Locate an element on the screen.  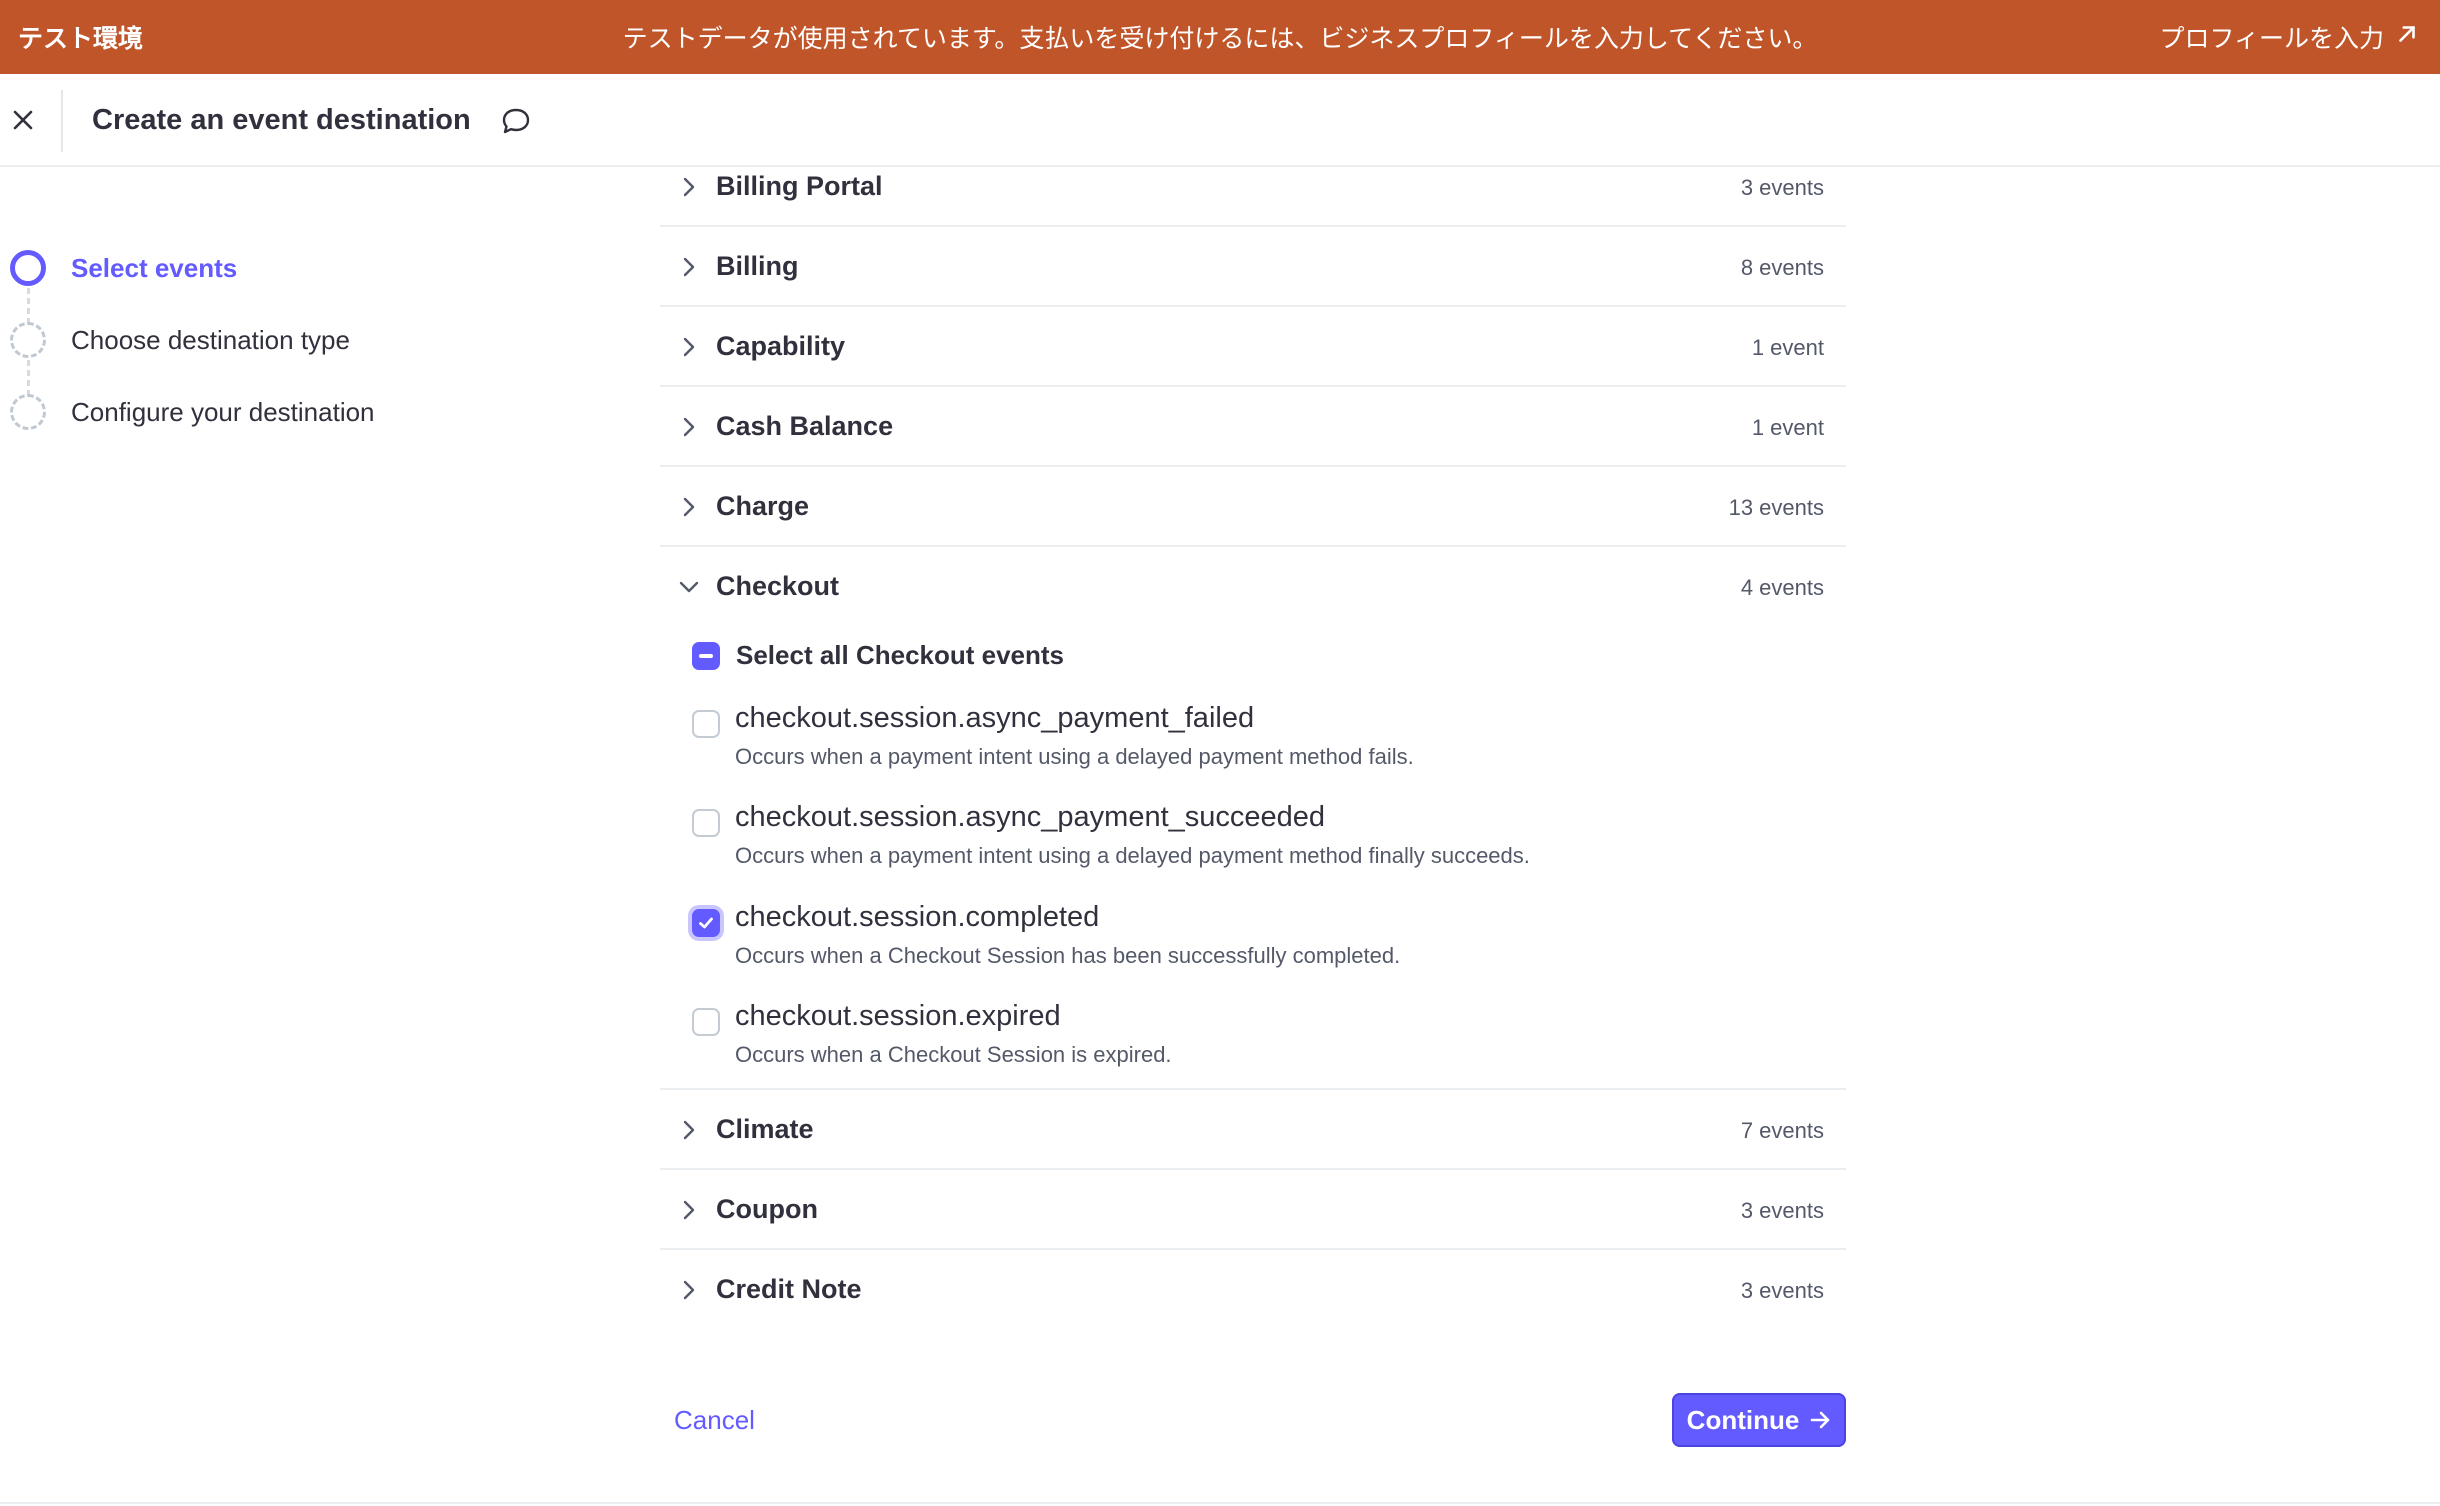
header-divider is located at coordinates (62, 121).